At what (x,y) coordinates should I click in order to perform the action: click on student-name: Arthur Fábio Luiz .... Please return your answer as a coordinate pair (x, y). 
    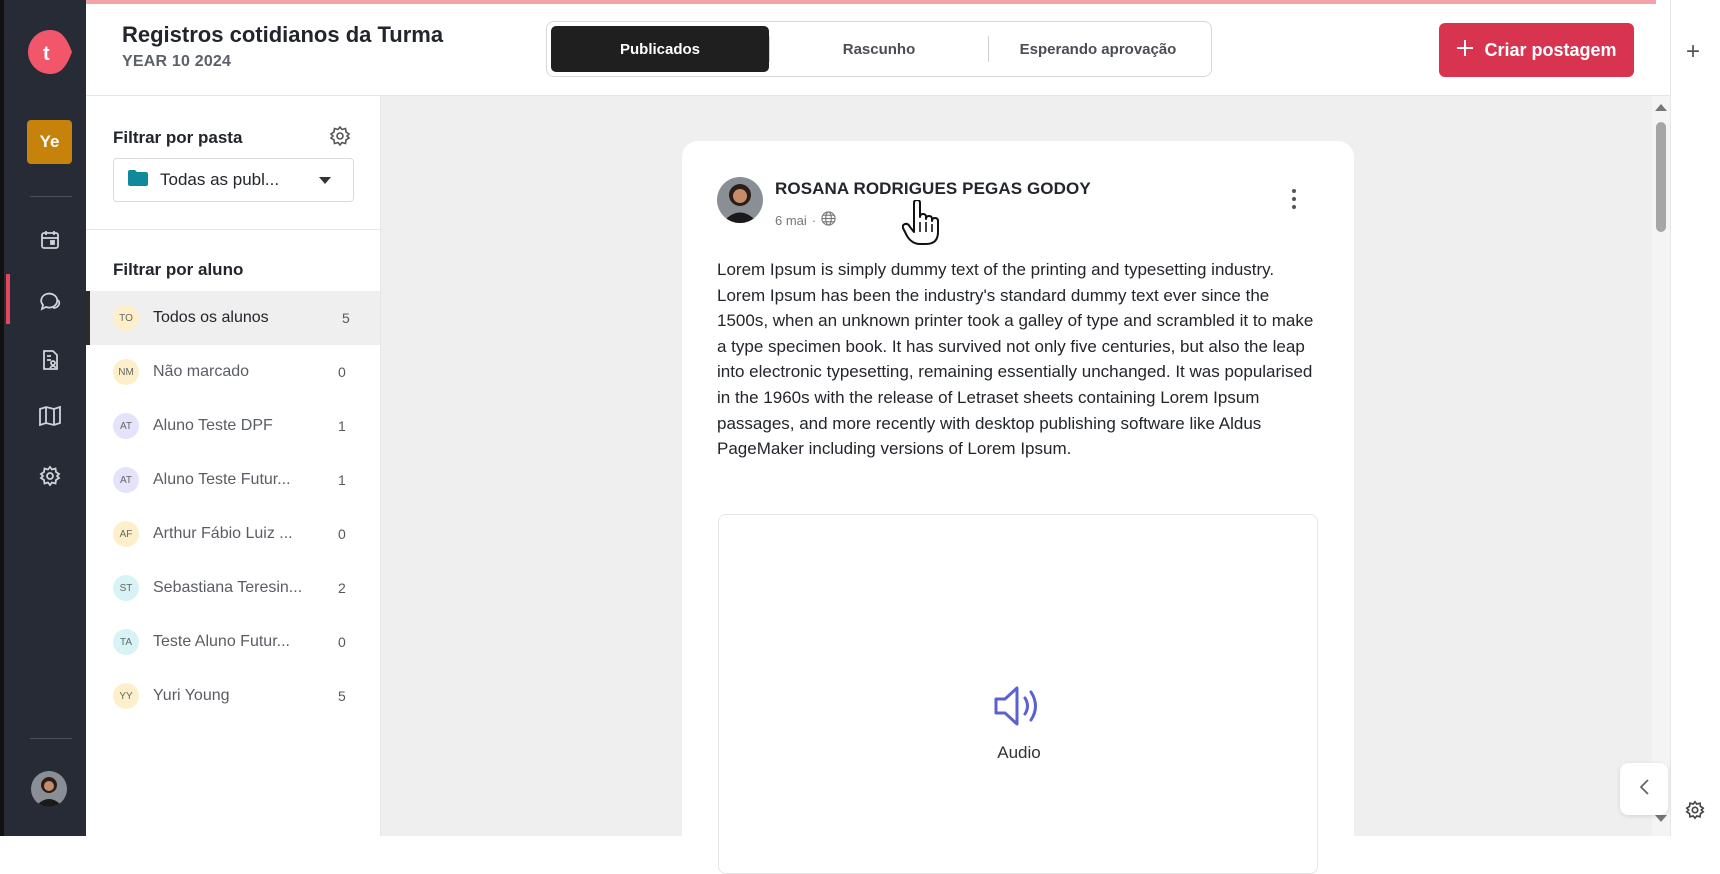
    Looking at the image, I should click on (223, 533).